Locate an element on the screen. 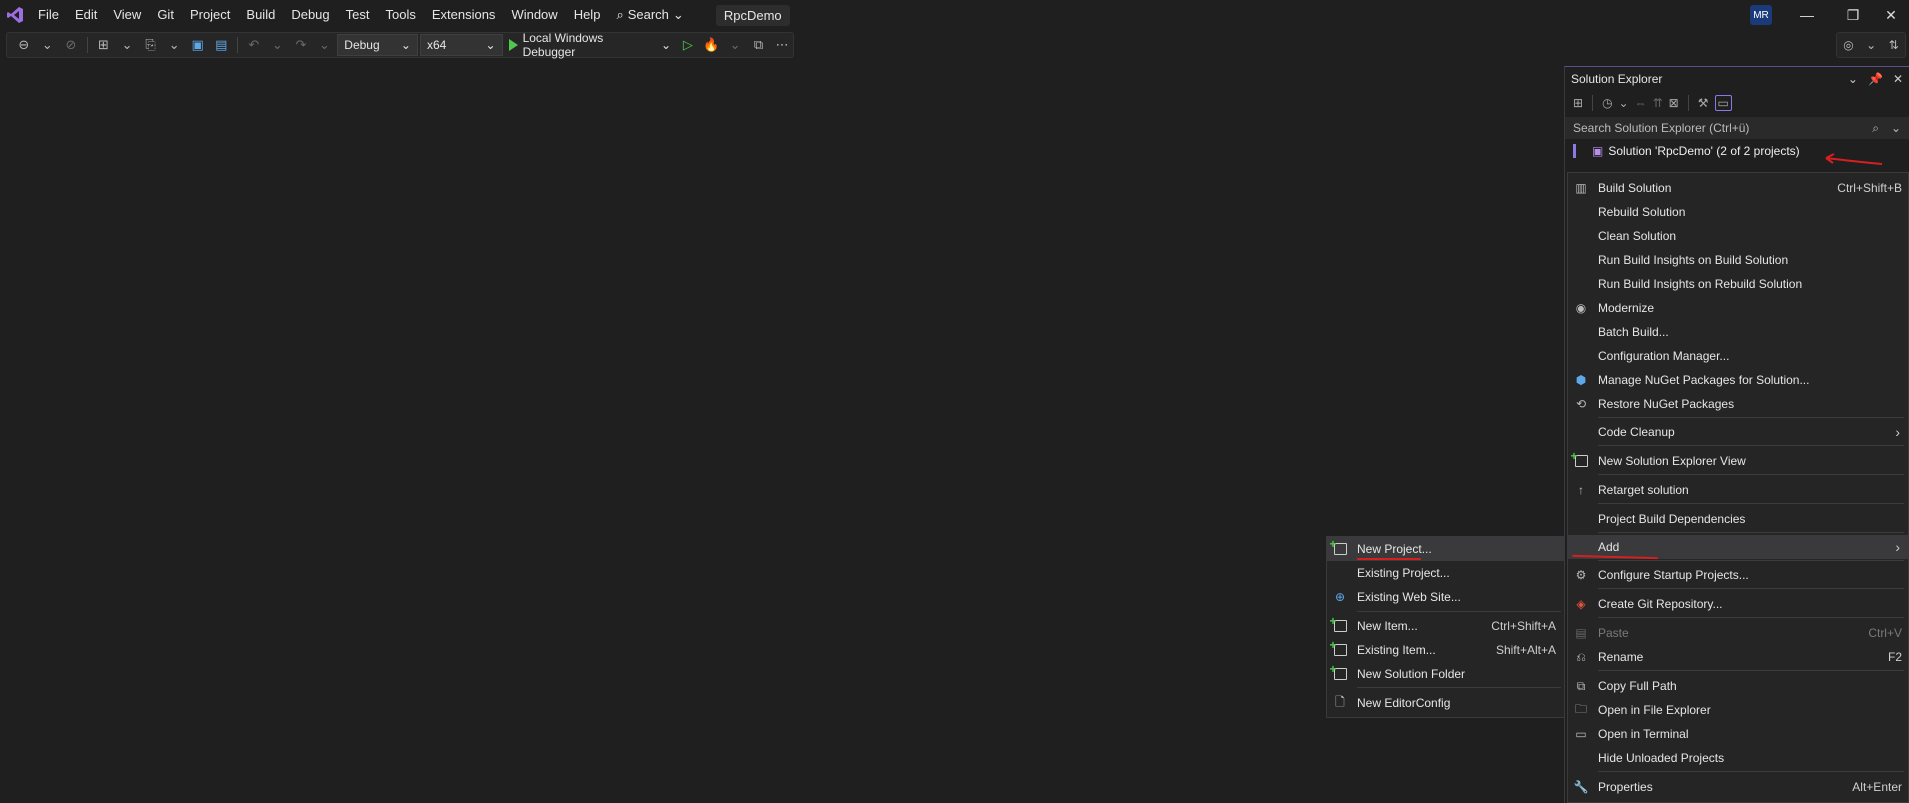  menu-item-properties: 🔧 Properties Alt+Enter is located at coordinates (1738, 787).